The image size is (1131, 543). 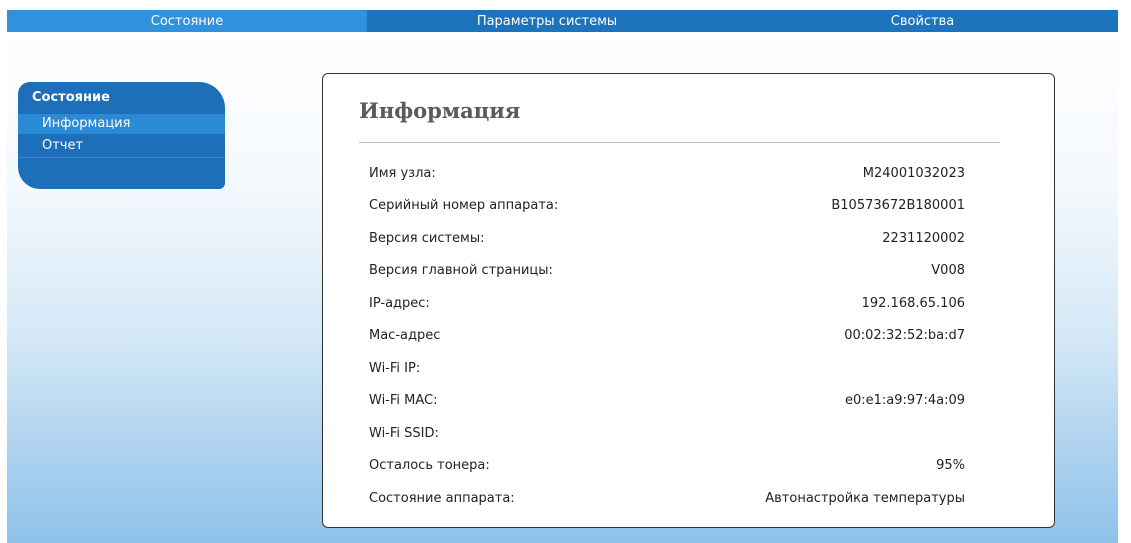 I want to click on top-navigation: Состояние Параметры системы Свойства, so click(x=562, y=21).